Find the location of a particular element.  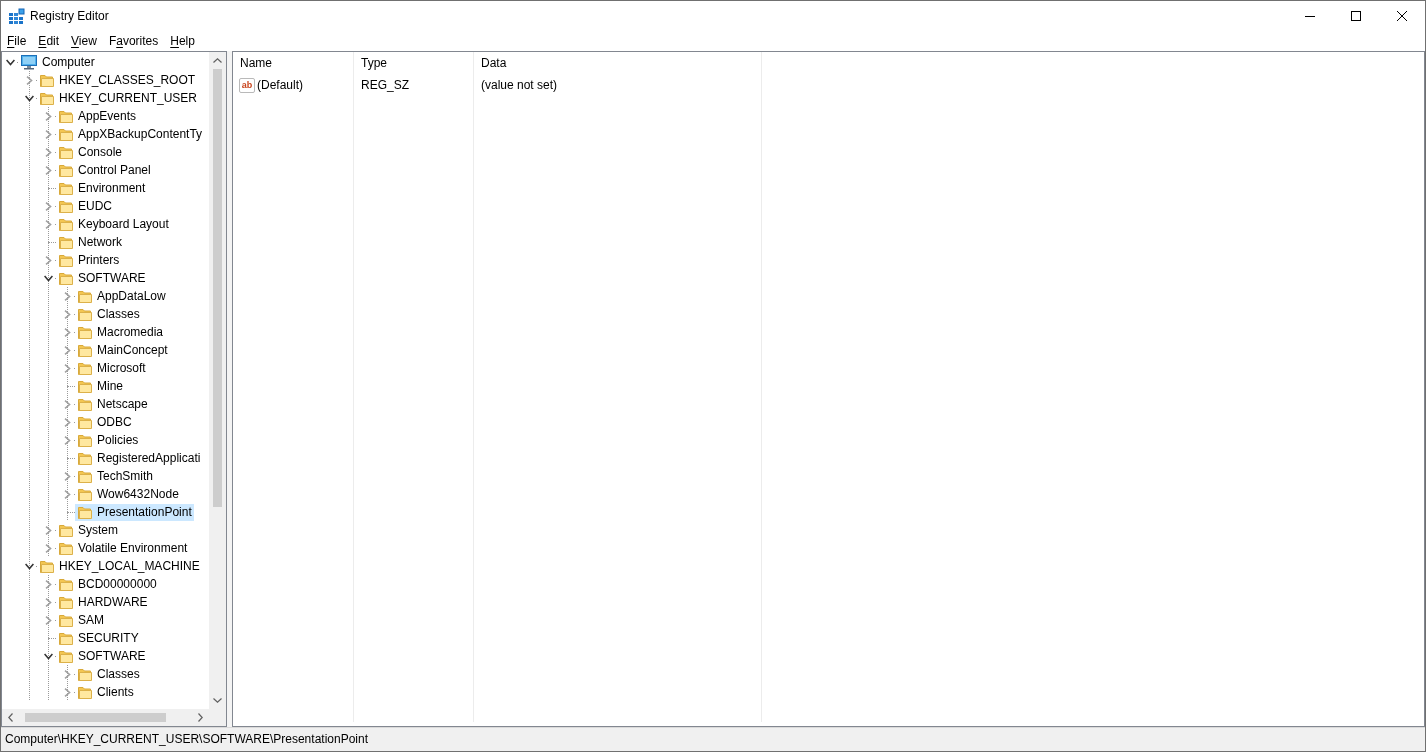

tree-item: Macromedia is located at coordinates (120, 332).